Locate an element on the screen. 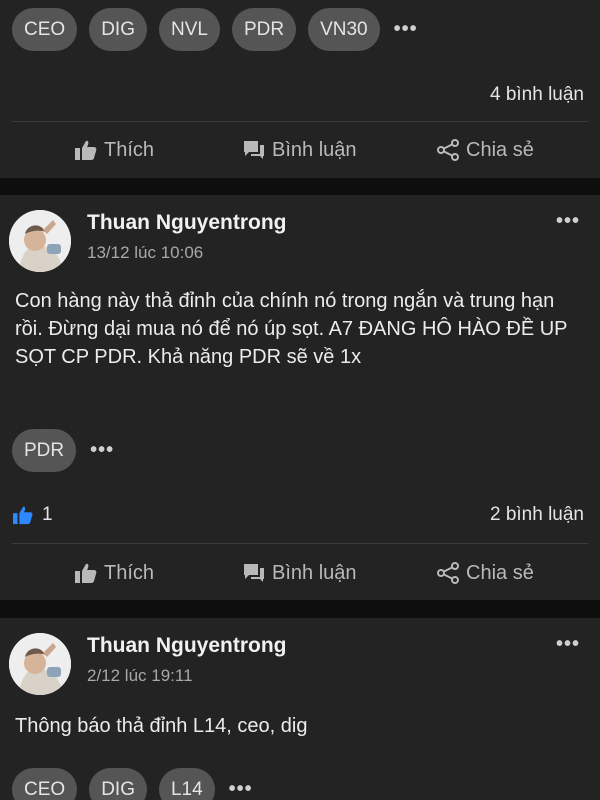 This screenshot has height=800, width=600. stock-tags: CEO DIG NVL PDR VN30 ••• is located at coordinates (215, 29).